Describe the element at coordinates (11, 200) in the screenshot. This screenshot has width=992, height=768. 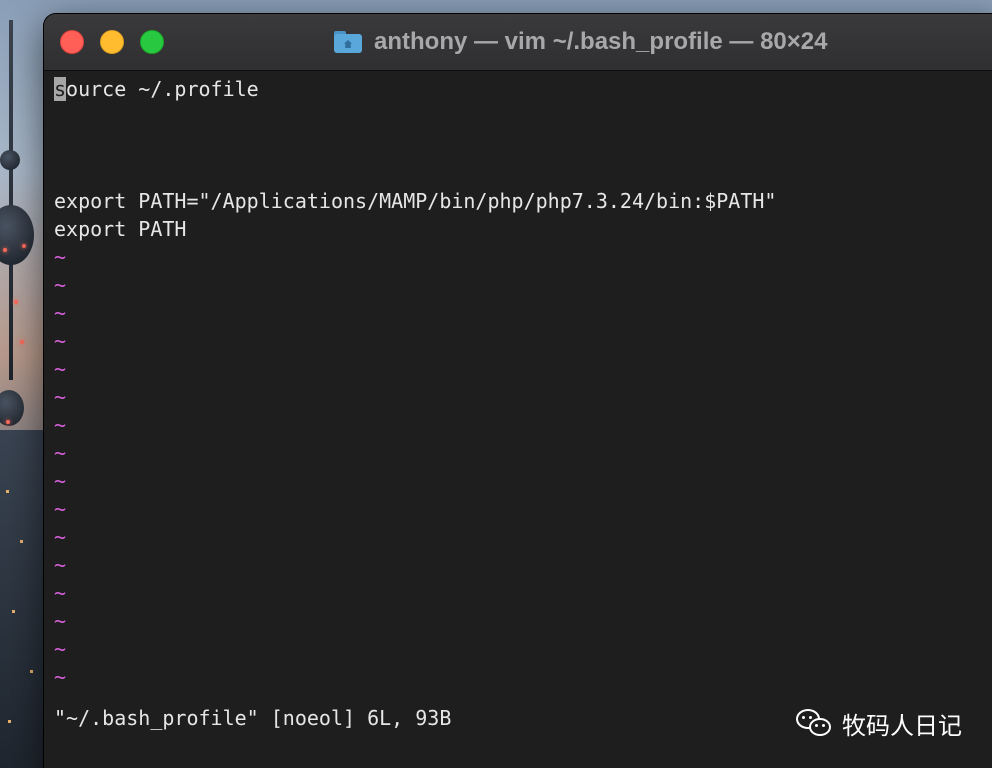
I see `tower-mast` at that location.